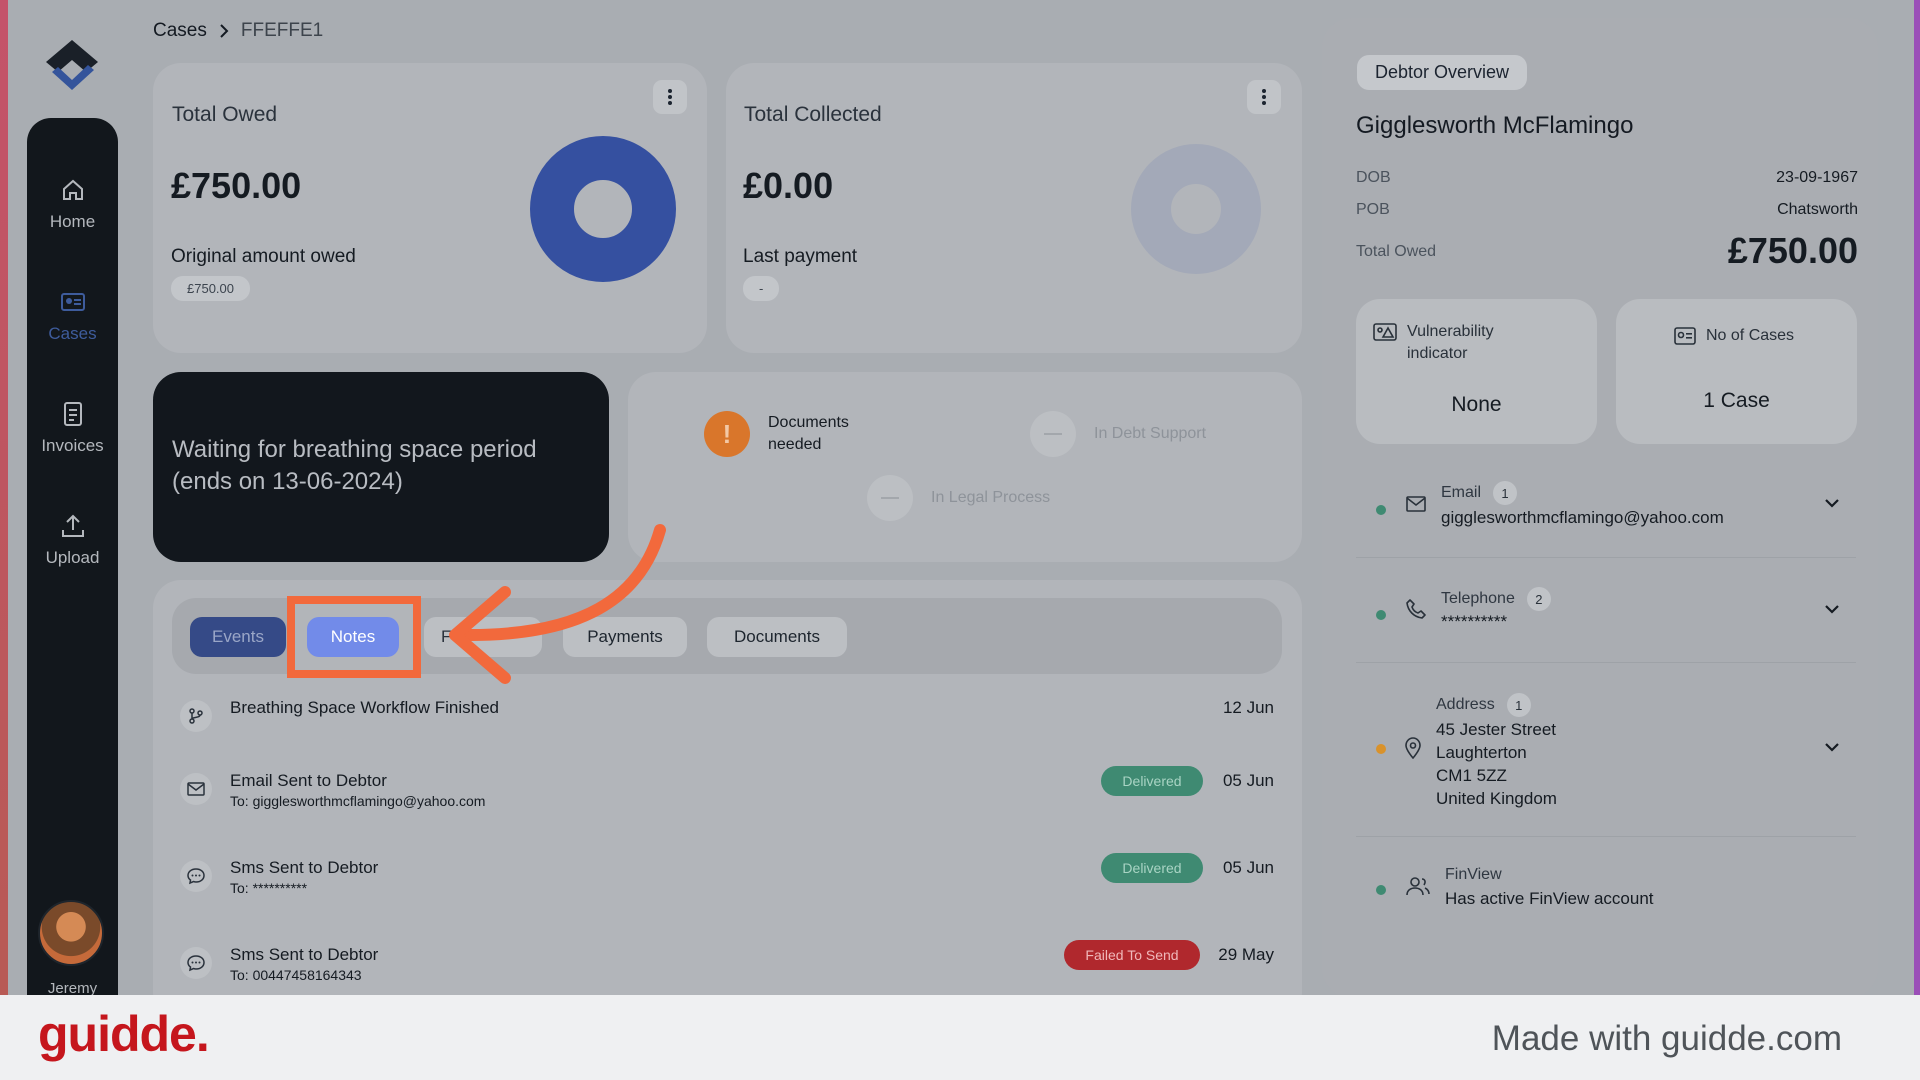 The width and height of the screenshot is (1920, 1080). What do you see at coordinates (1442, 72) in the screenshot?
I see `debtor-overview-title: Debtor Overview` at bounding box center [1442, 72].